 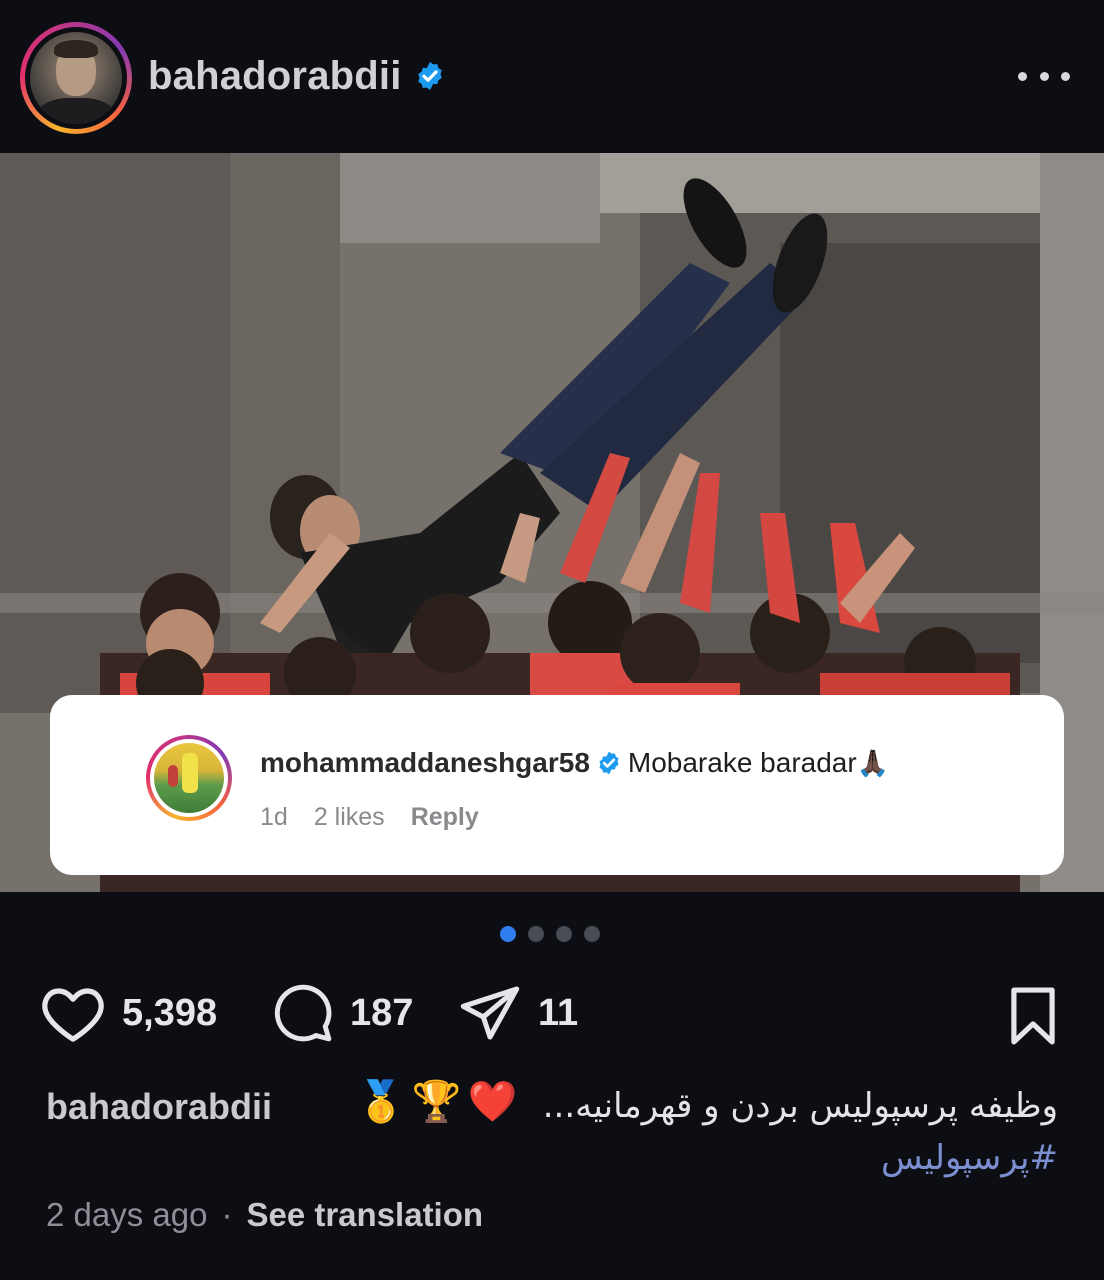 What do you see at coordinates (127, 1214) in the screenshot?
I see `post-time: 2 days ago` at bounding box center [127, 1214].